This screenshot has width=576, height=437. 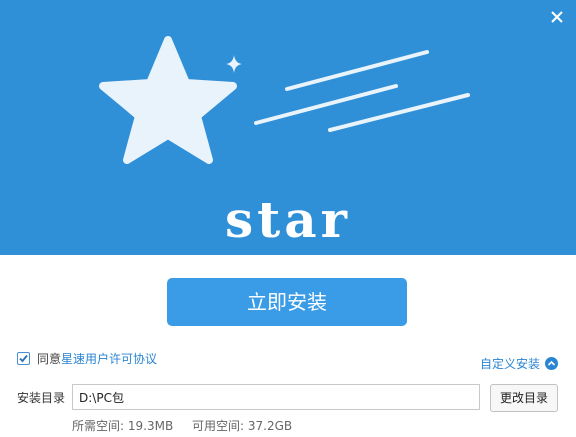 I want to click on agree-prefix: 同意, so click(x=49, y=358).